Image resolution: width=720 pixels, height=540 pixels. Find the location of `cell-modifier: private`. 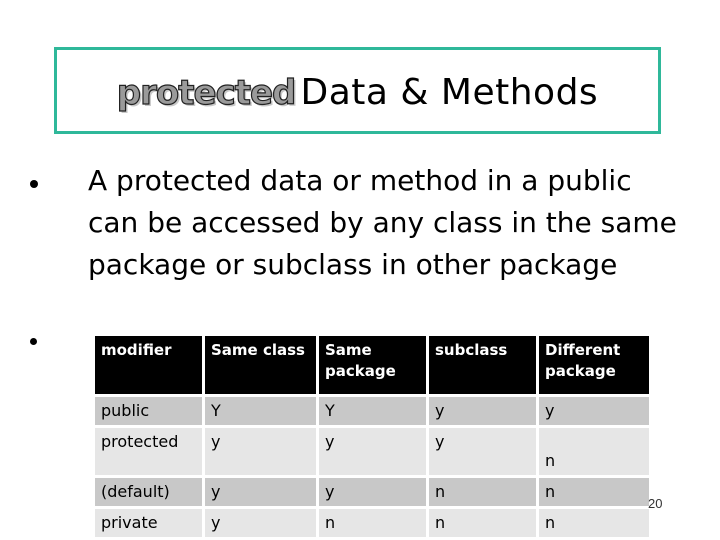

cell-modifier: private is located at coordinates (148, 523).